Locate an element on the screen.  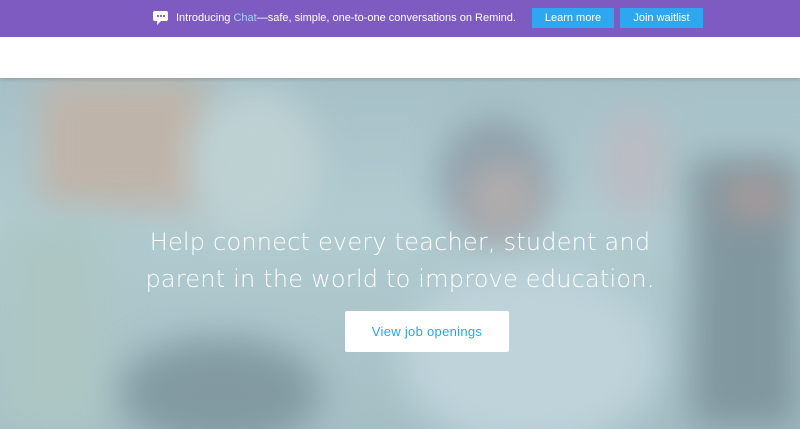
view-job-openings-button: View job openings is located at coordinates (427, 331).